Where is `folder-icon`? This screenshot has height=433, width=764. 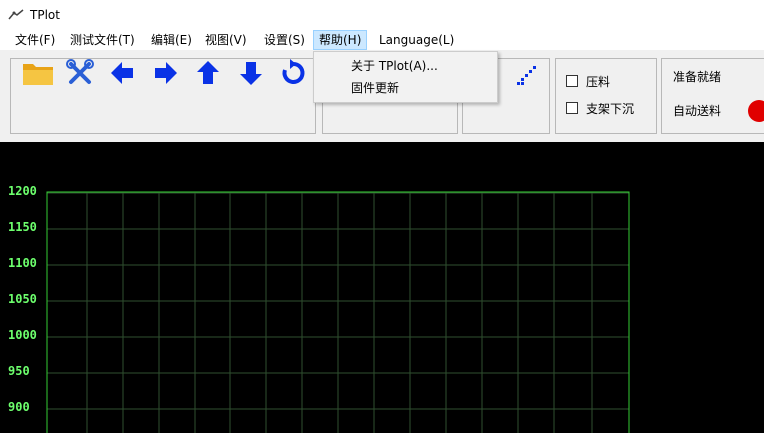 folder-icon is located at coordinates (38, 74).